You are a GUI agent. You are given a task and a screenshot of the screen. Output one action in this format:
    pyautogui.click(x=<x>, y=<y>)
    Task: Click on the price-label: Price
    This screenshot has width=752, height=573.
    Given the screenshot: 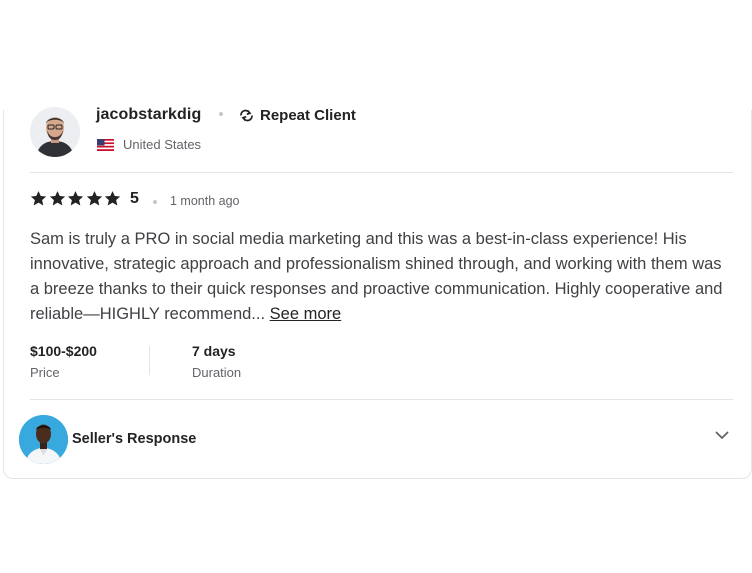 What is the action you would take?
    pyautogui.click(x=45, y=372)
    